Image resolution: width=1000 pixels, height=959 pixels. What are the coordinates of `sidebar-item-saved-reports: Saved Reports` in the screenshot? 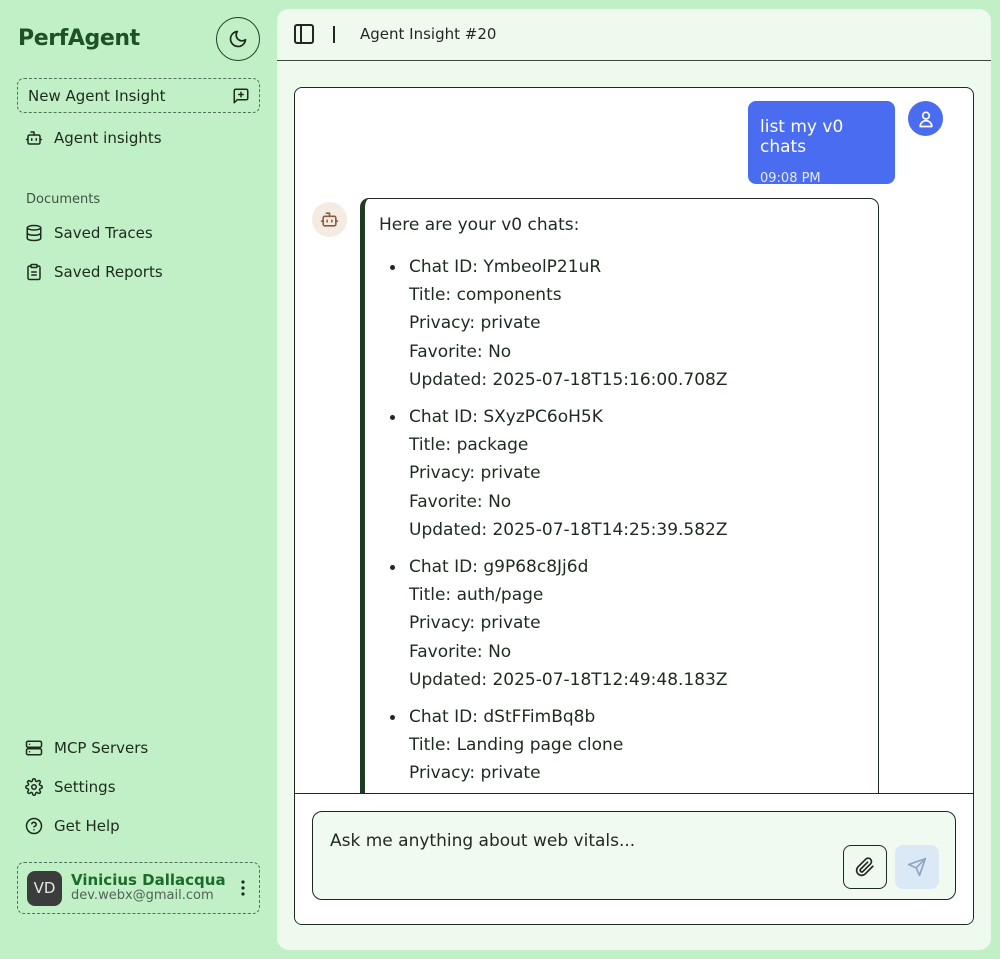 It's located at (94, 272).